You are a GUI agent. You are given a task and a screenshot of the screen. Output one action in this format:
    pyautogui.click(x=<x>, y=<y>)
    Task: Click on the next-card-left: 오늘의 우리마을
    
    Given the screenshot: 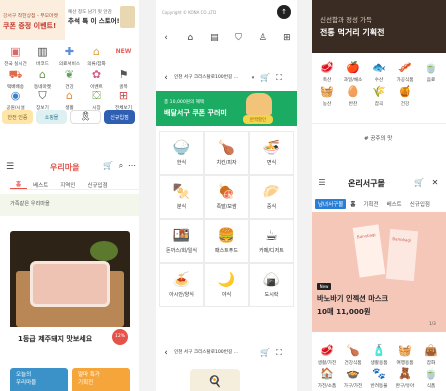 What is the action you would take?
    pyautogui.click(x=39, y=379)
    